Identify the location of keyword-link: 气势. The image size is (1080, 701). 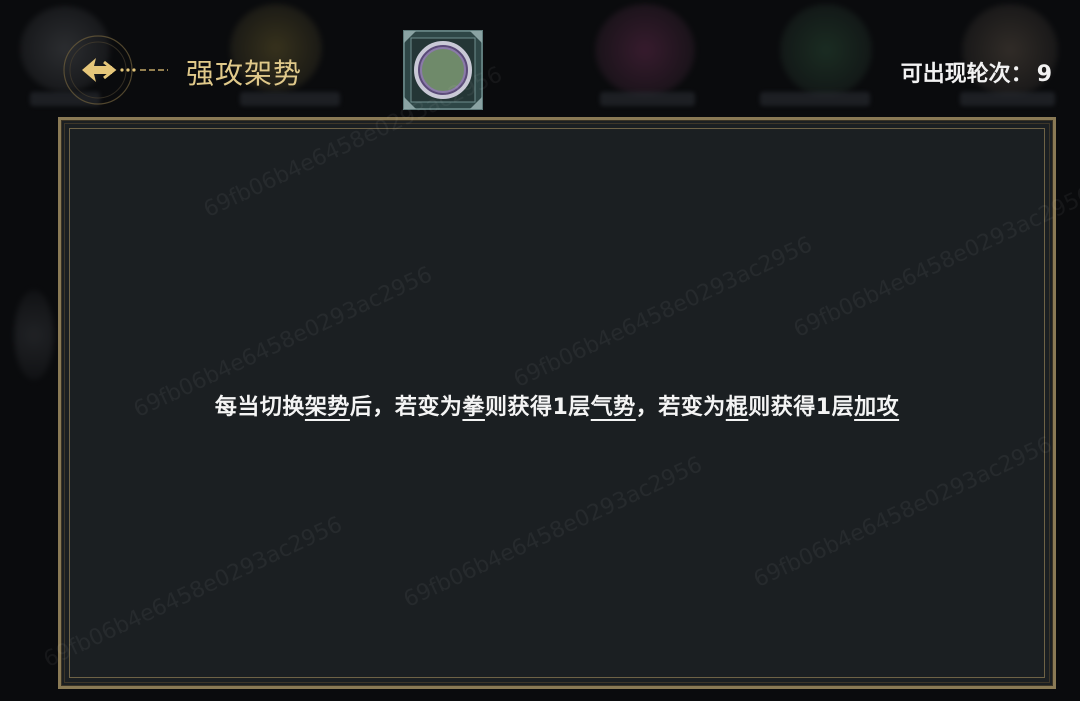
(613, 407).